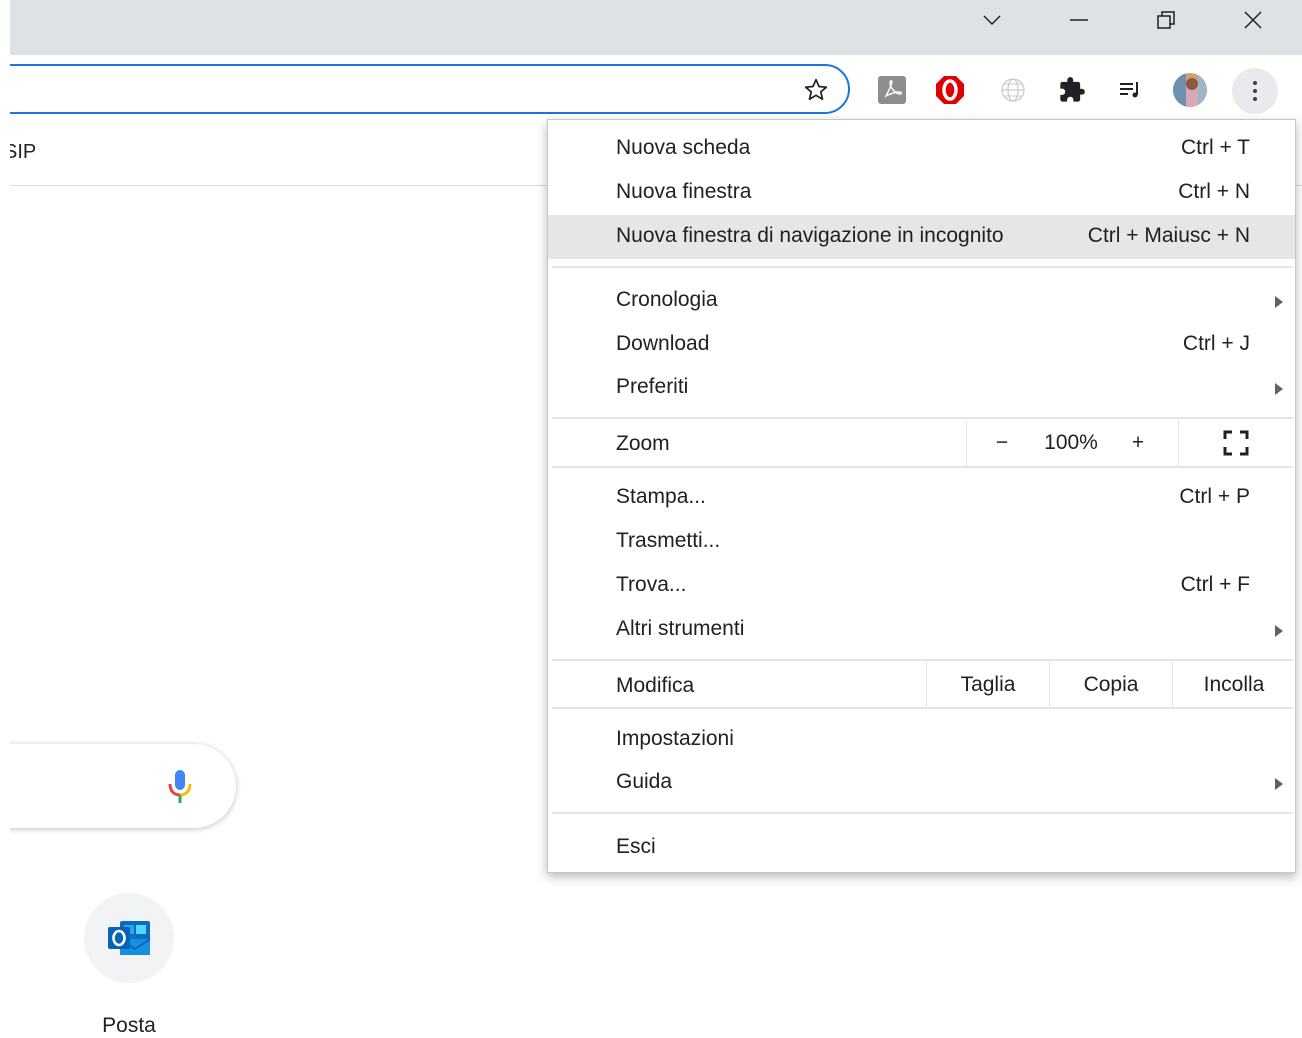 This screenshot has width=1302, height=1038. I want to click on shortcut-tile-posta, so click(129, 938).